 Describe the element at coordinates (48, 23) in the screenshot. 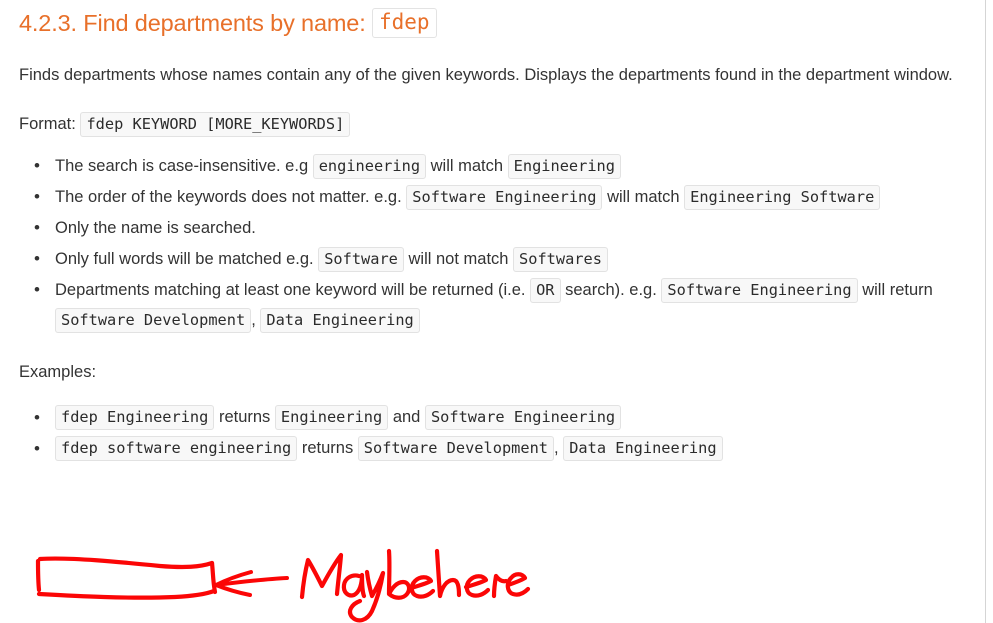

I see `section-number: 4.2.3.` at that location.